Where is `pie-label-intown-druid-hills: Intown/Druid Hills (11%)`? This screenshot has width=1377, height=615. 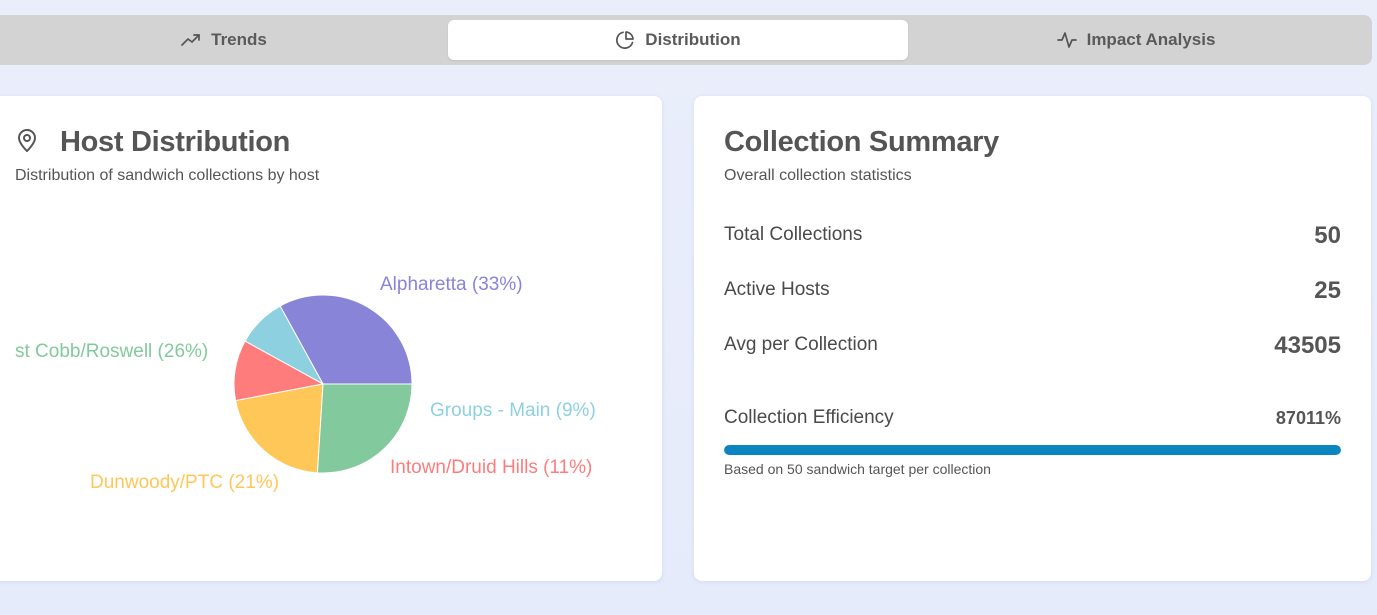
pie-label-intown-druid-hills: Intown/Druid Hills (11%) is located at coordinates (491, 467).